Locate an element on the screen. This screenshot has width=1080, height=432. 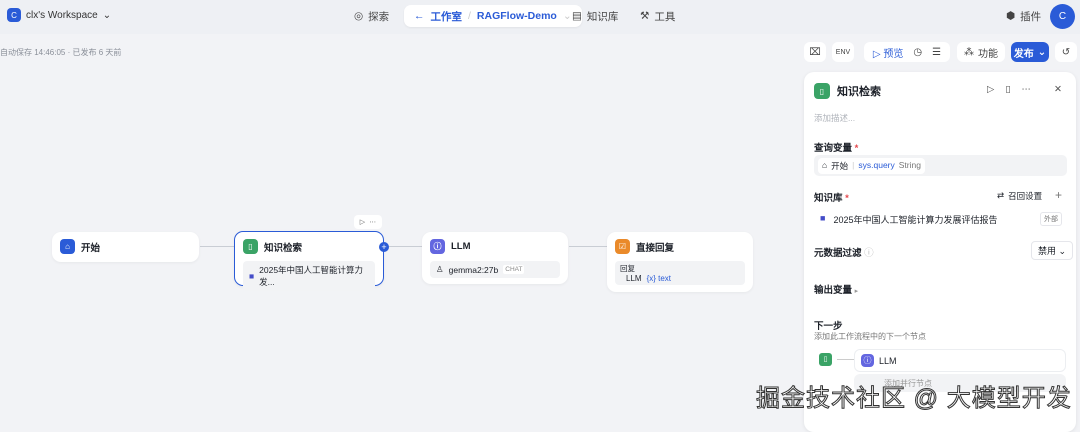
checklist-button: ⌧ is located at coordinates (815, 52).